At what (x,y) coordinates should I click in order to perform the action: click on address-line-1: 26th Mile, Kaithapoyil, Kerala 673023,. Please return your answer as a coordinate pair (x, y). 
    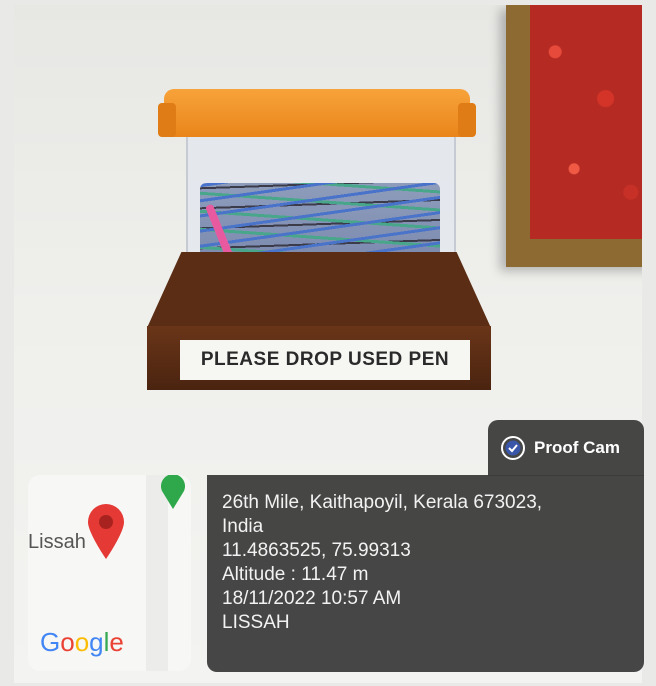
    Looking at the image, I should click on (382, 502).